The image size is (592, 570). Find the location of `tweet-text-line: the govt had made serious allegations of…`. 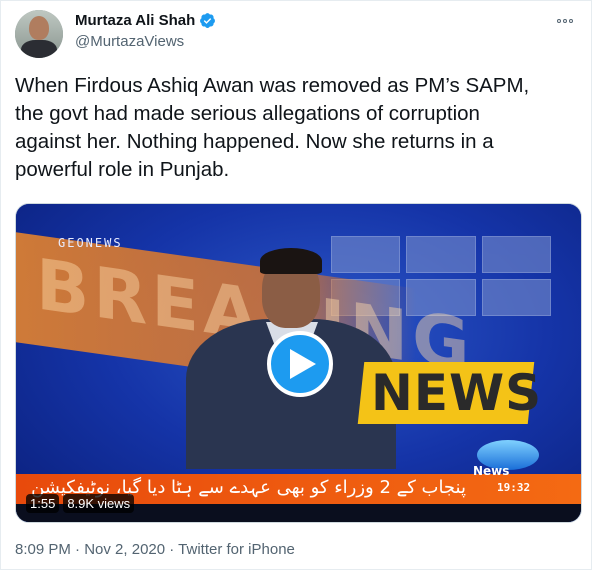

tweet-text-line: the govt had made serious allegations of… is located at coordinates (247, 113).